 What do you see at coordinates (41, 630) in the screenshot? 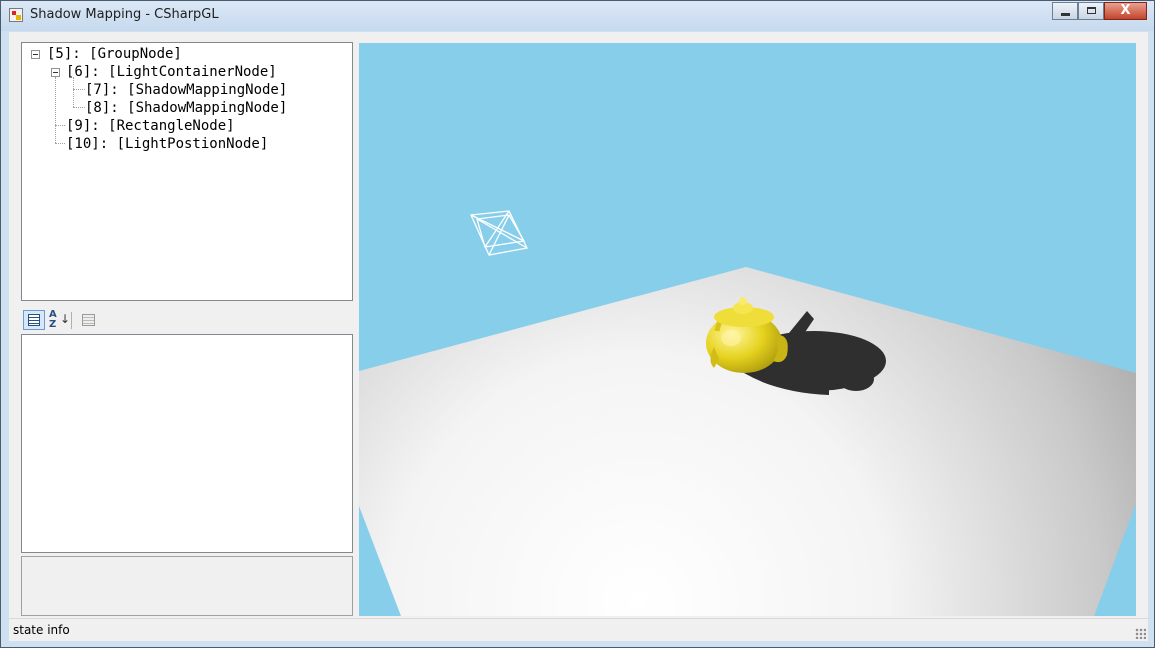
I see `status-text: state info` at bounding box center [41, 630].